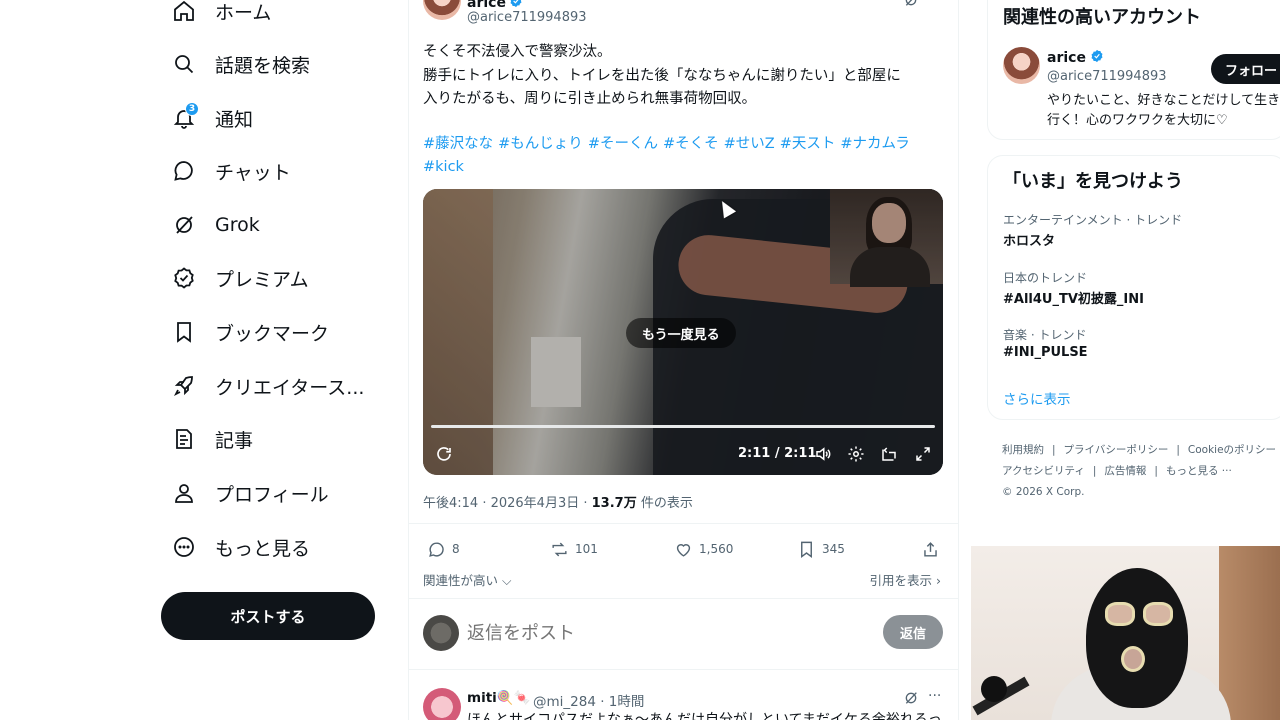 The image size is (1280, 720). What do you see at coordinates (1097, 58) in the screenshot?
I see `verified-badge-icon` at bounding box center [1097, 58].